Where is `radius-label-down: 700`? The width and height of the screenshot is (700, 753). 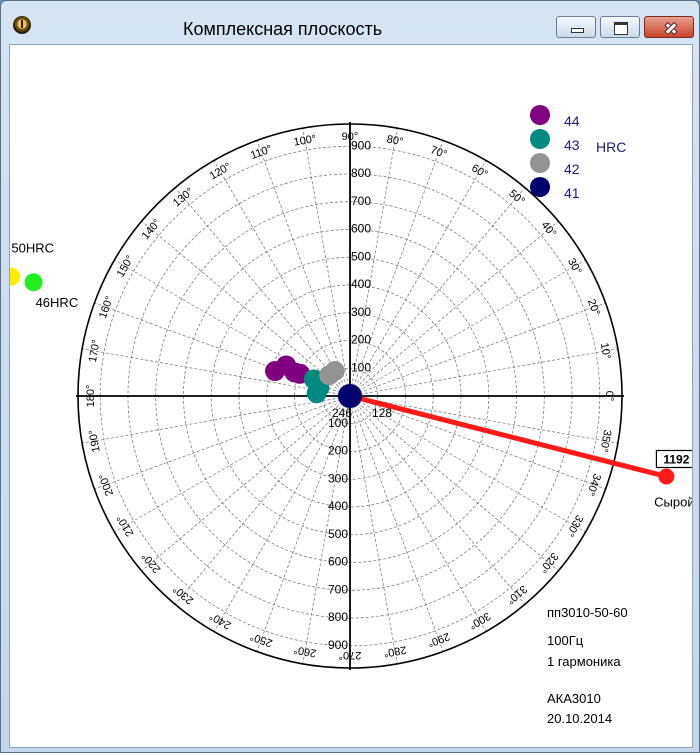 radius-label-down: 700 is located at coordinates (338, 589).